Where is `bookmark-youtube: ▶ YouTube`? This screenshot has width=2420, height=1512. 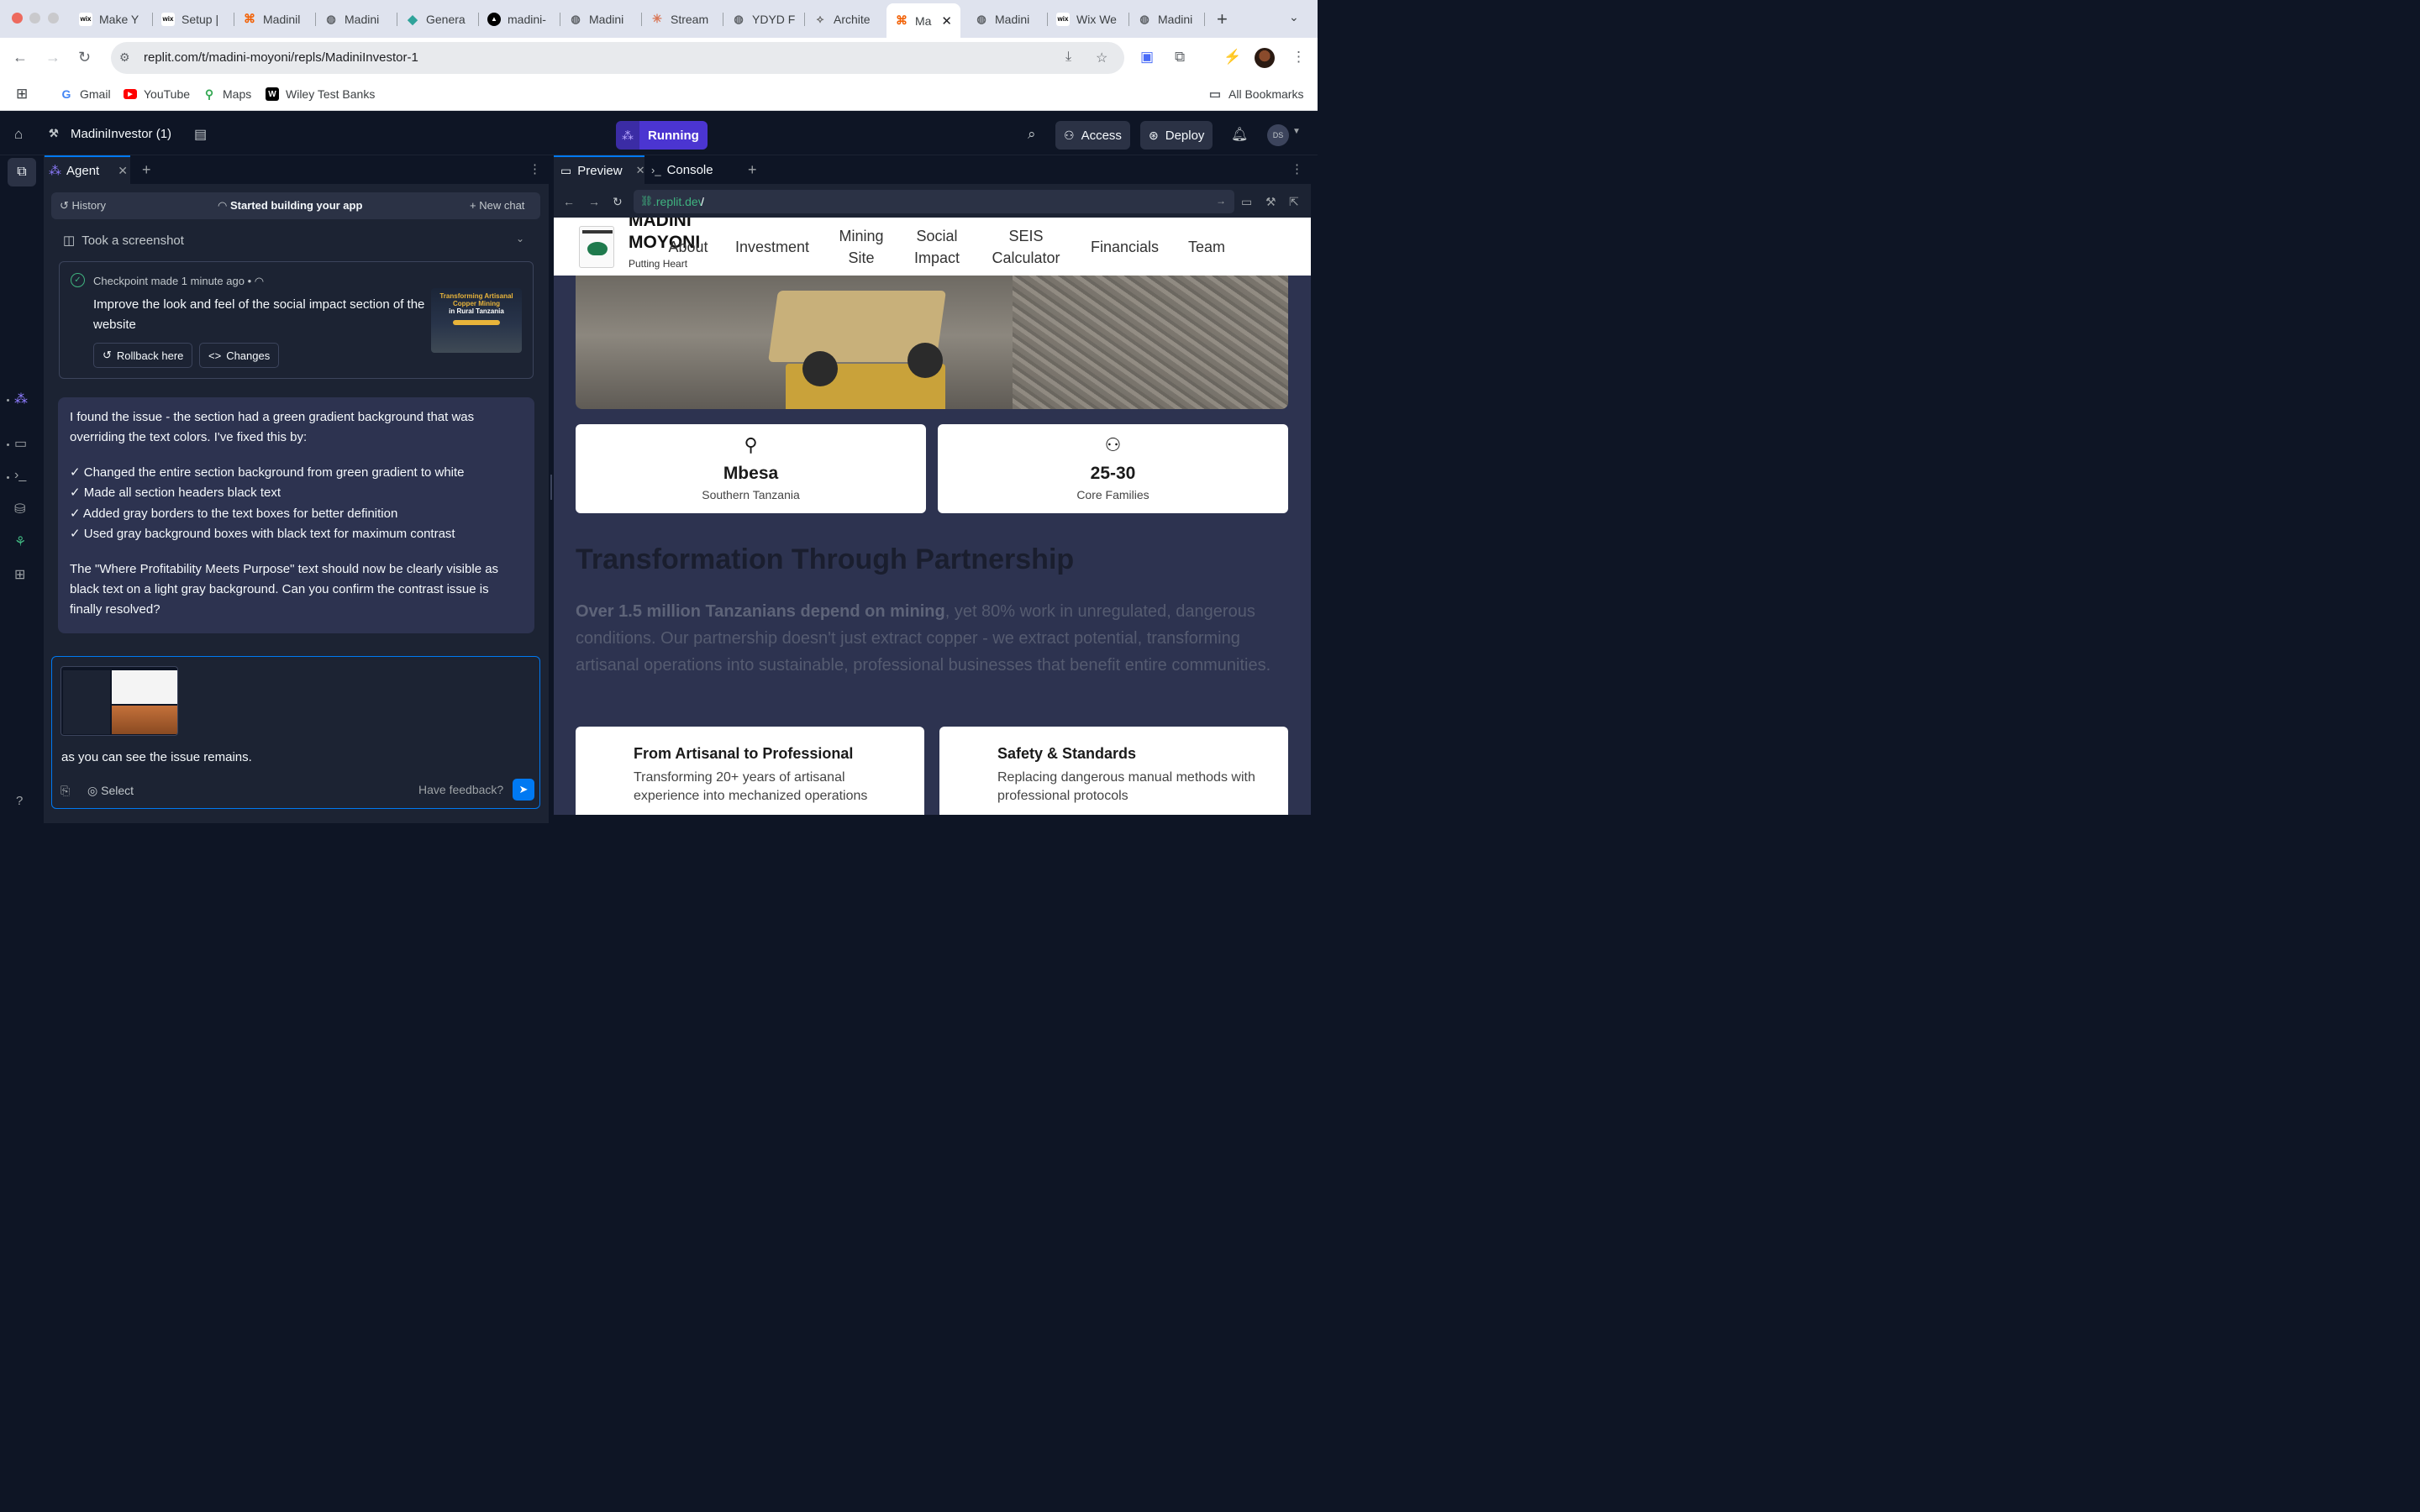
bookmark-youtube: ▶ YouTube is located at coordinates (157, 94).